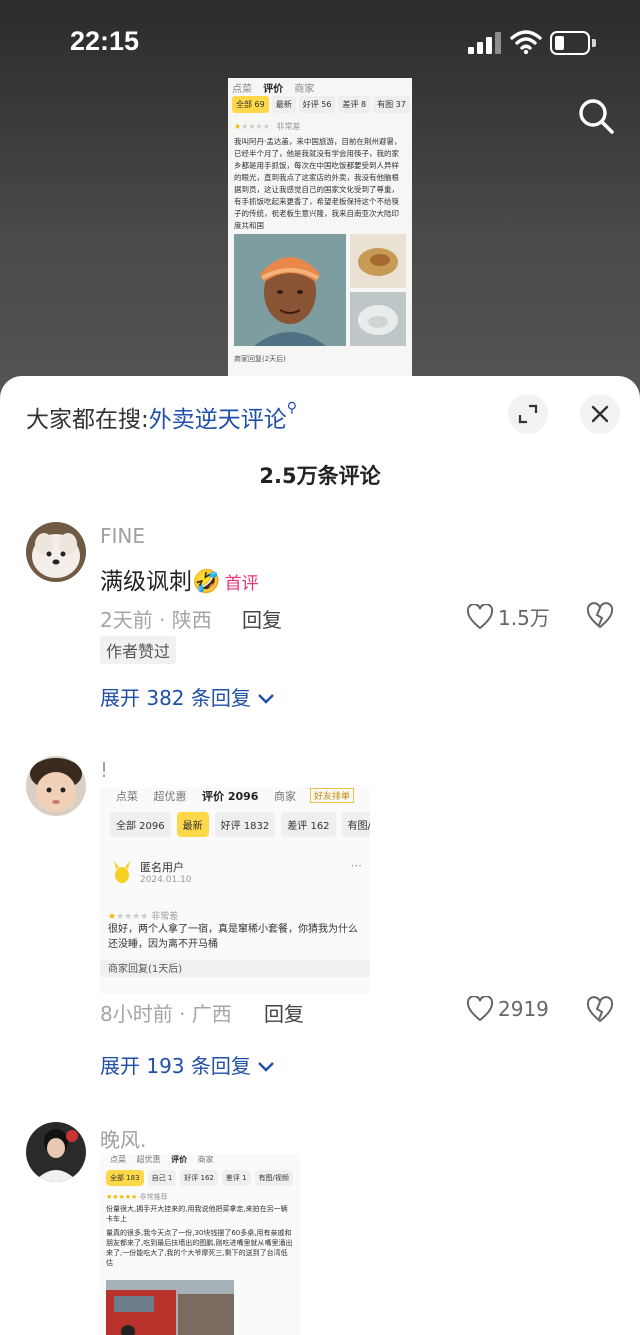 The image size is (640, 1335). What do you see at coordinates (200, 1178) in the screenshot?
I see `embed-filters: 全部 183 自己 1 好评 162 差评 1 有图/视频` at bounding box center [200, 1178].